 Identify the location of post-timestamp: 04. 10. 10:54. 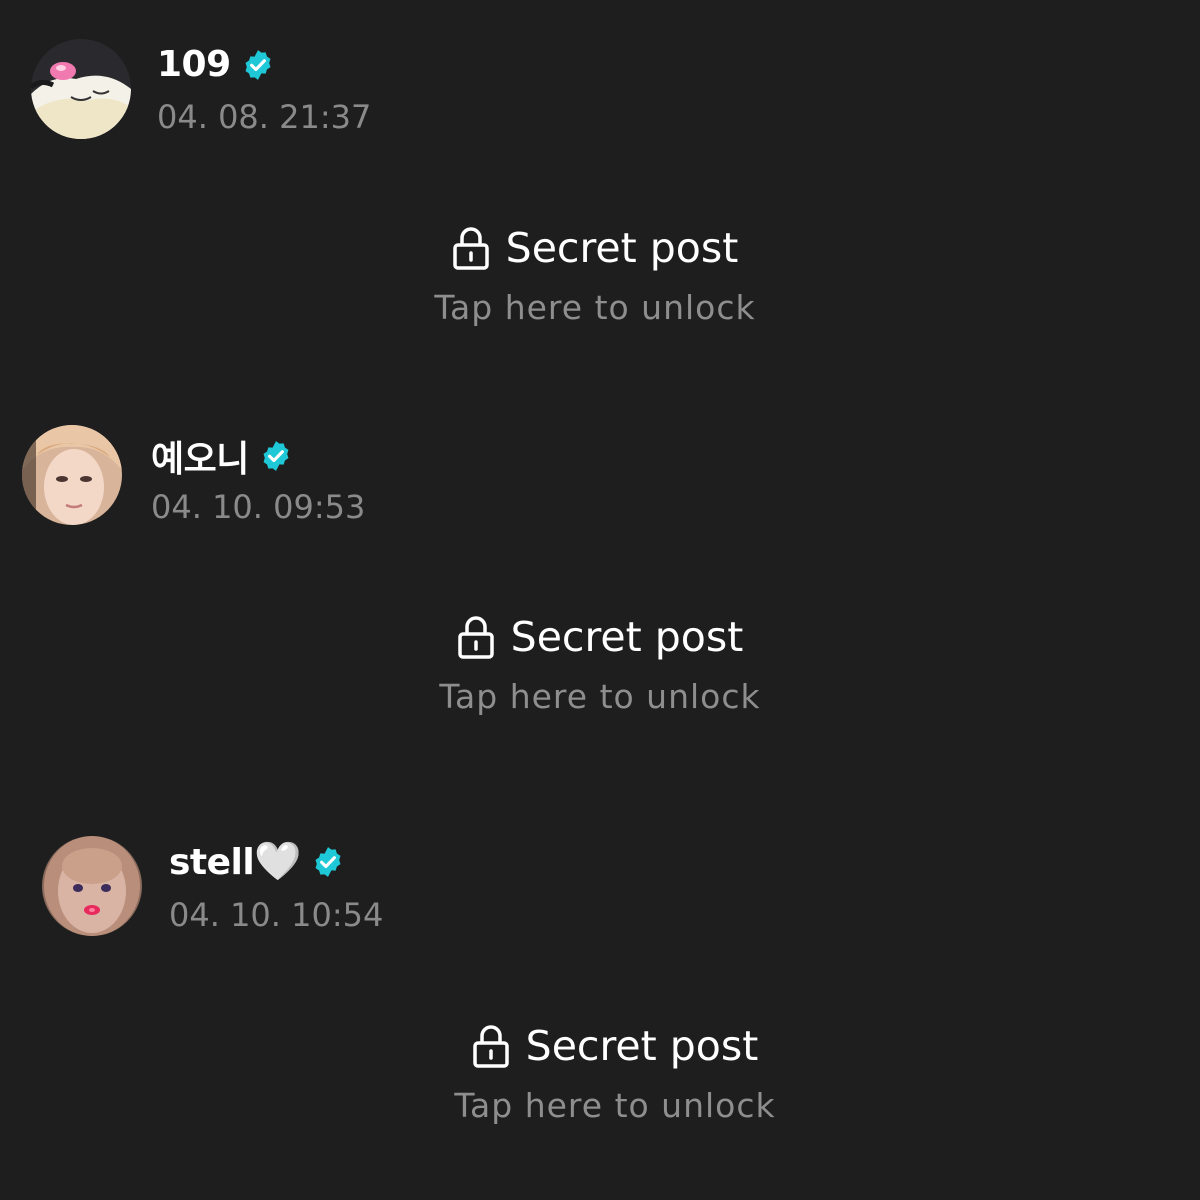
(276, 915).